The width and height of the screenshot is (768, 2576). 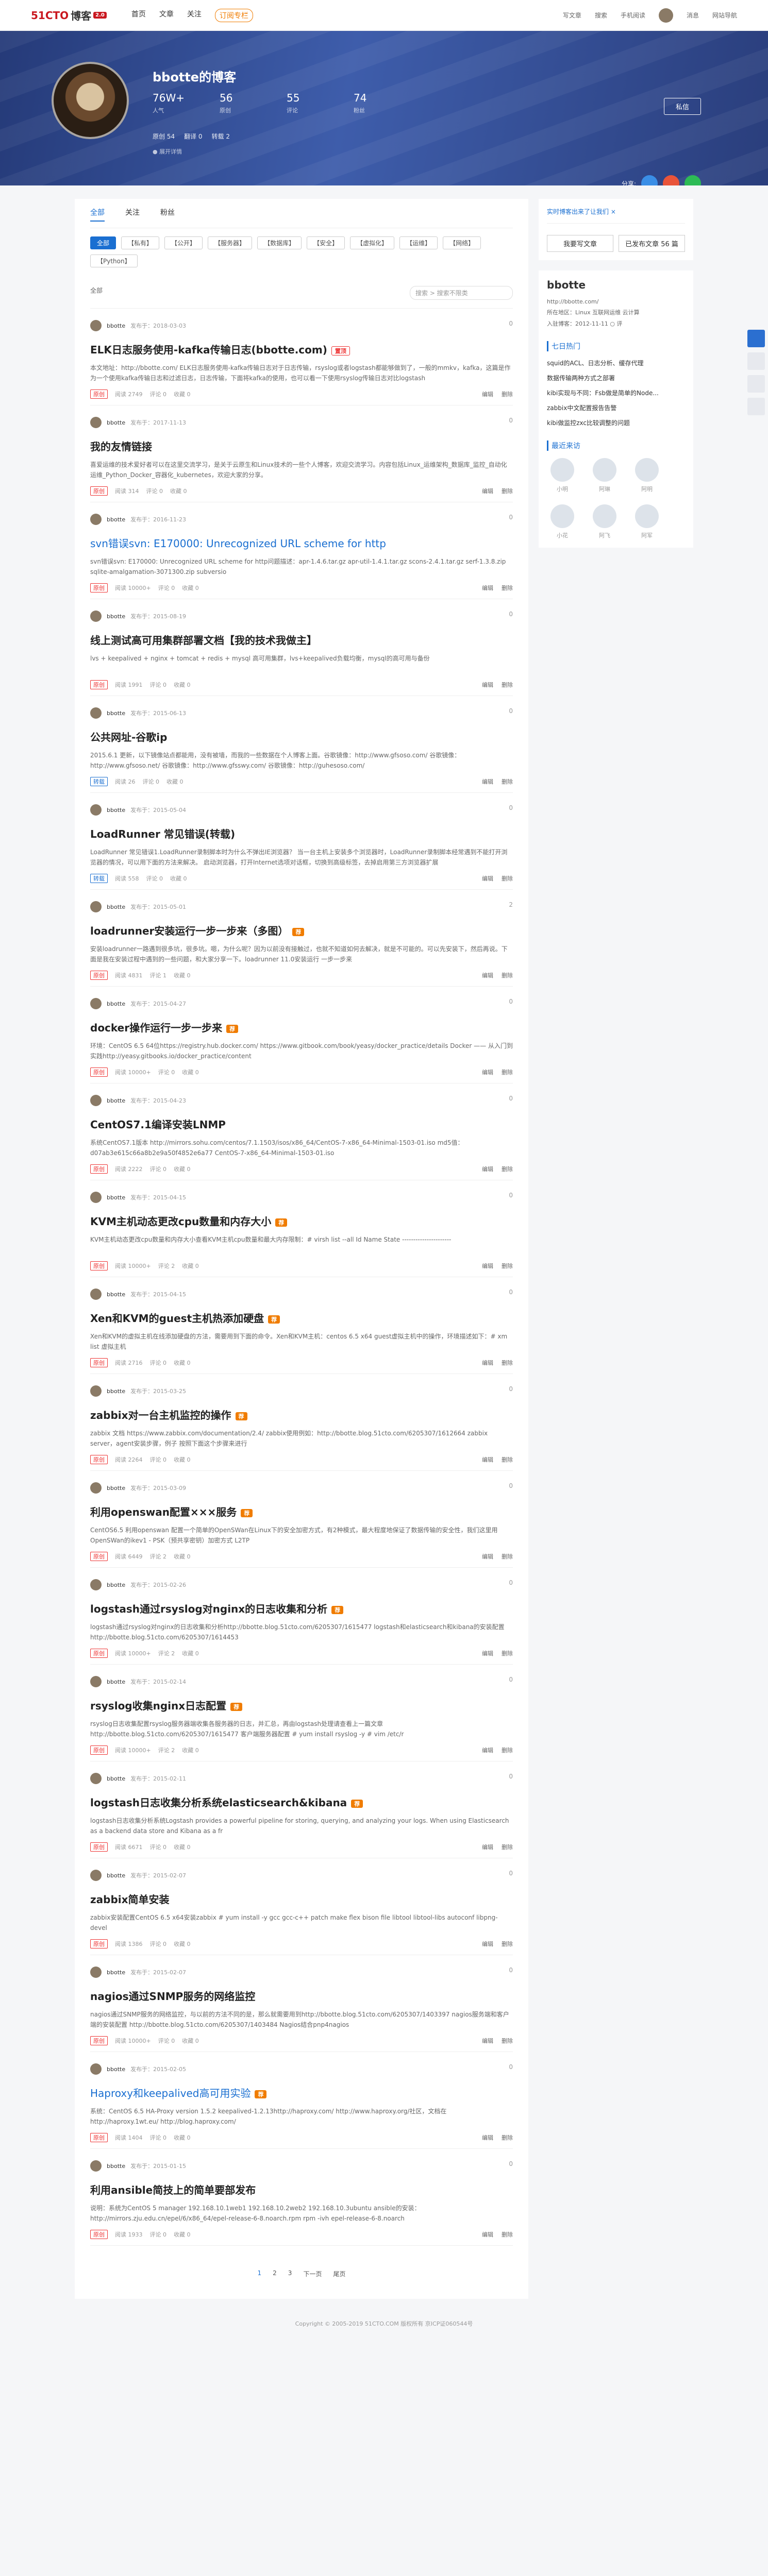 I want to click on author-url: http://bbotte.com/, so click(x=616, y=301).